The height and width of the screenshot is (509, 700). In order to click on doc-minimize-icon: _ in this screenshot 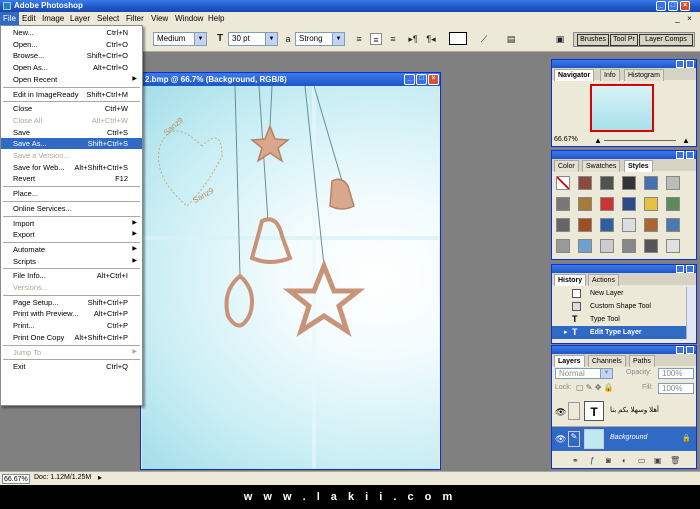, I will do `click(677, 18)`.